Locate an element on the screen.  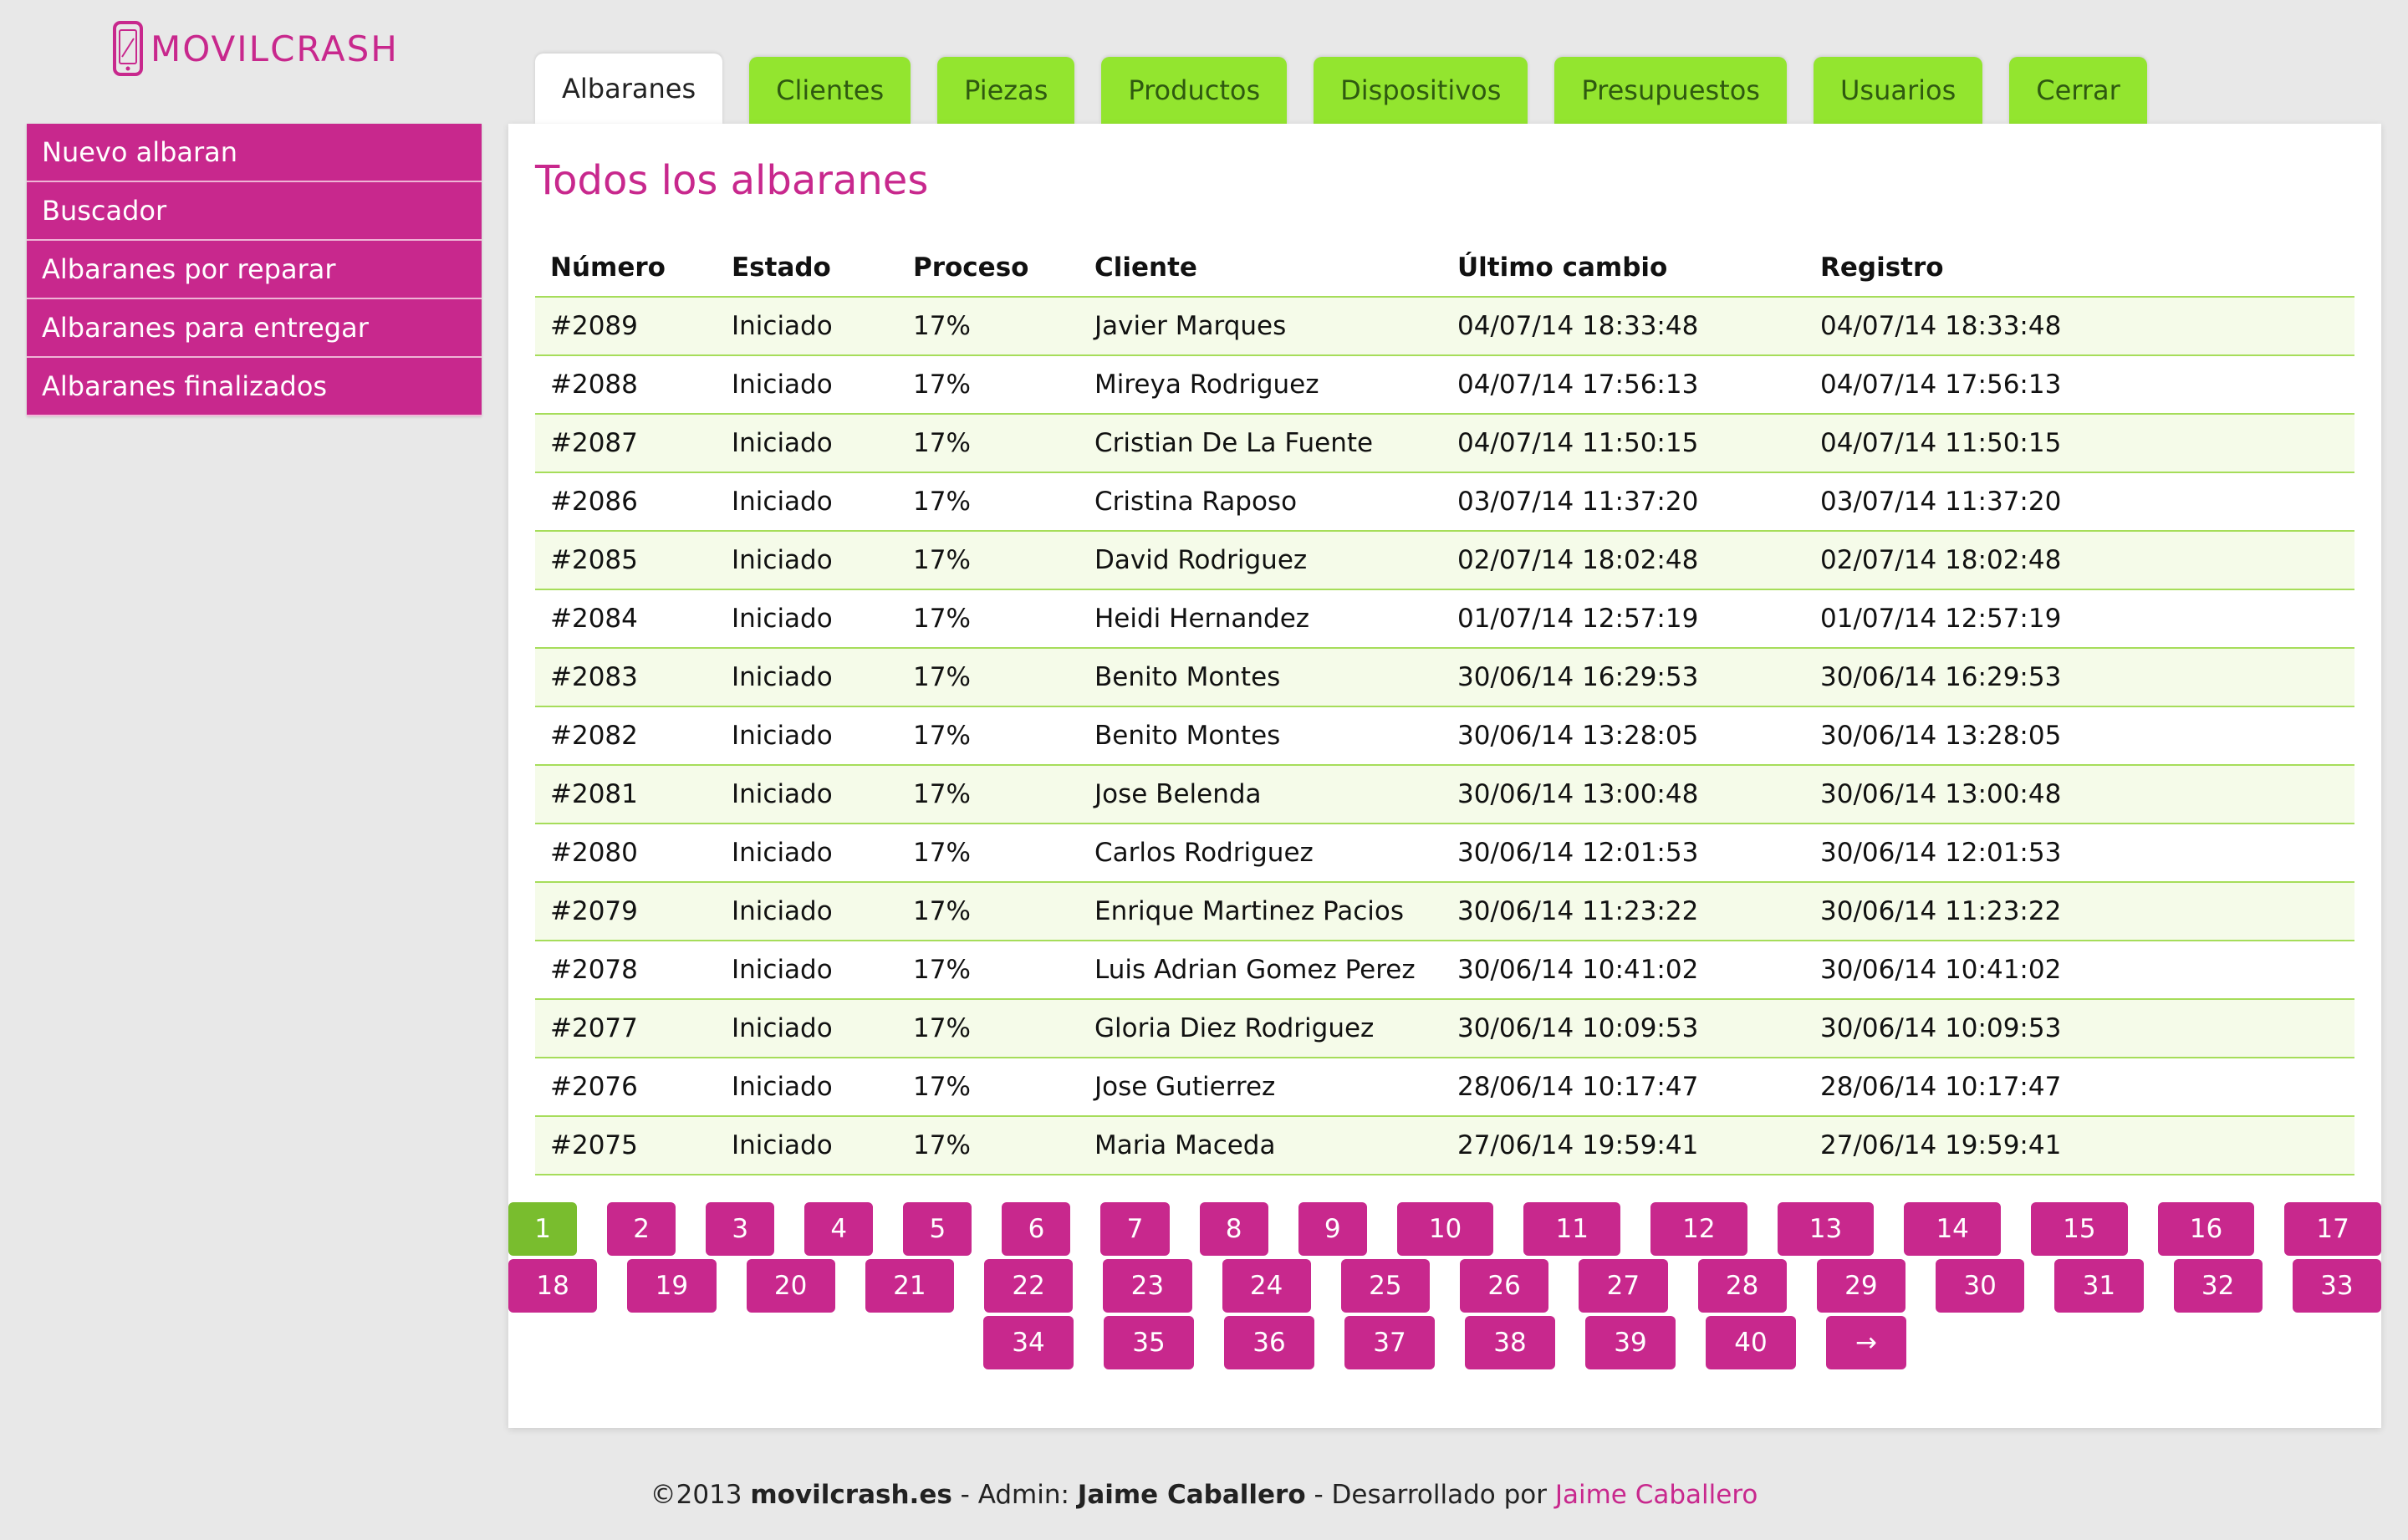
page-button-25: 25 is located at coordinates (1385, 1286).